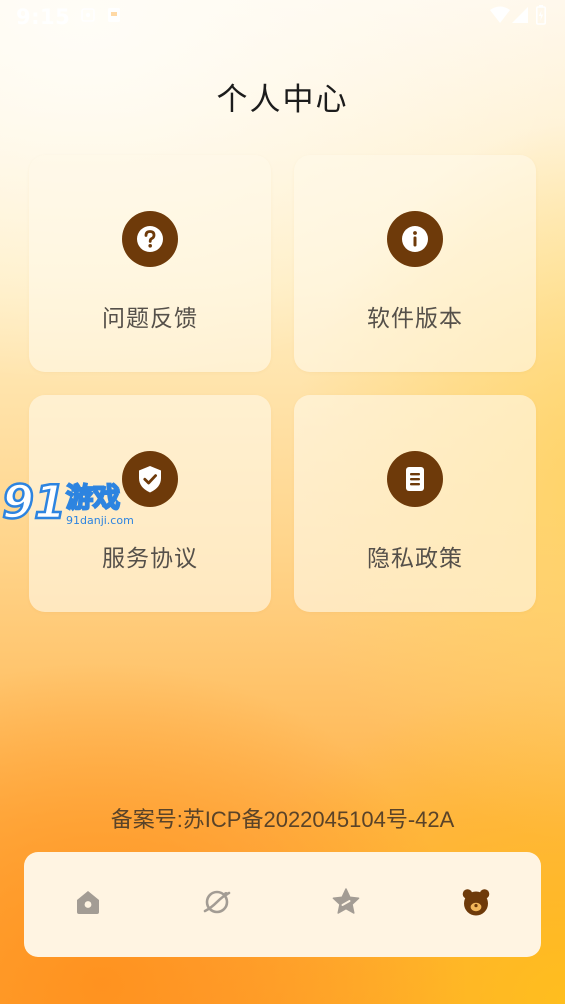  I want to click on nav-profile, so click(476, 904).